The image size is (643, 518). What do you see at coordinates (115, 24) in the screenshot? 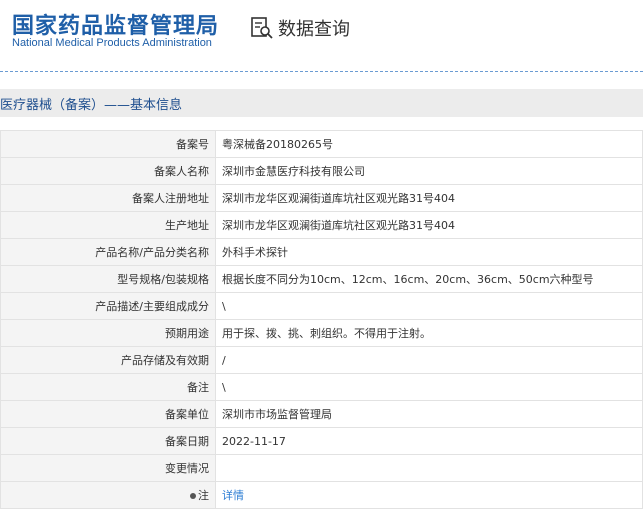
I see `logo-chinese: 国家药品监督管理局` at bounding box center [115, 24].